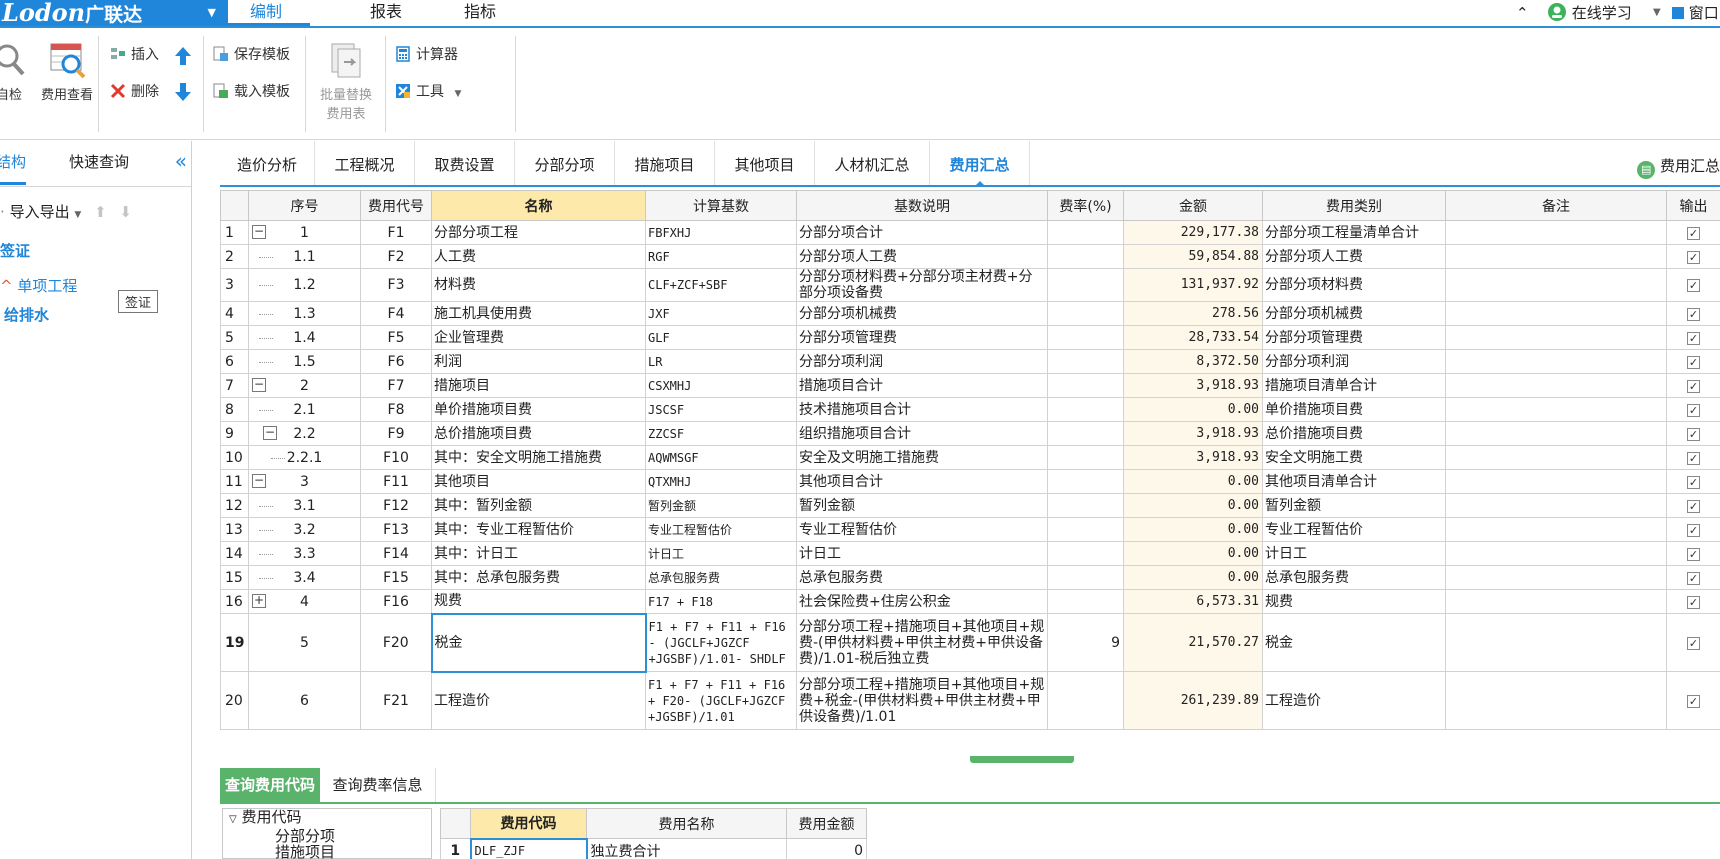  Describe the element at coordinates (396, 433) in the screenshot. I see `cell-code: F9` at that location.